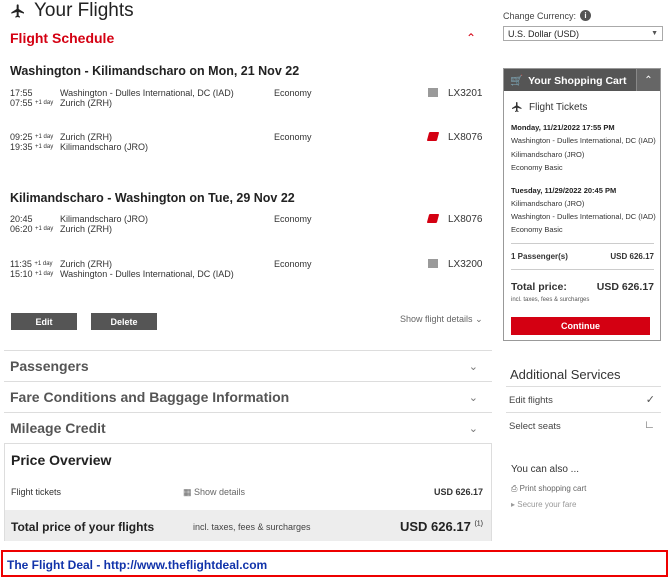 The image size is (670, 581). I want to click on flight-schedule-title: Flight Schedule, so click(62, 38).